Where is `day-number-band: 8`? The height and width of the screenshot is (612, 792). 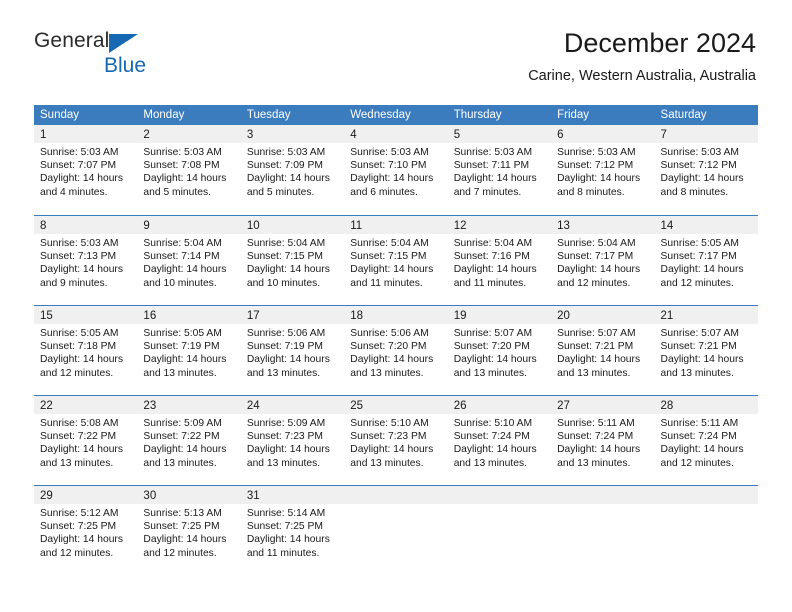
day-number-band: 8 is located at coordinates (86, 225).